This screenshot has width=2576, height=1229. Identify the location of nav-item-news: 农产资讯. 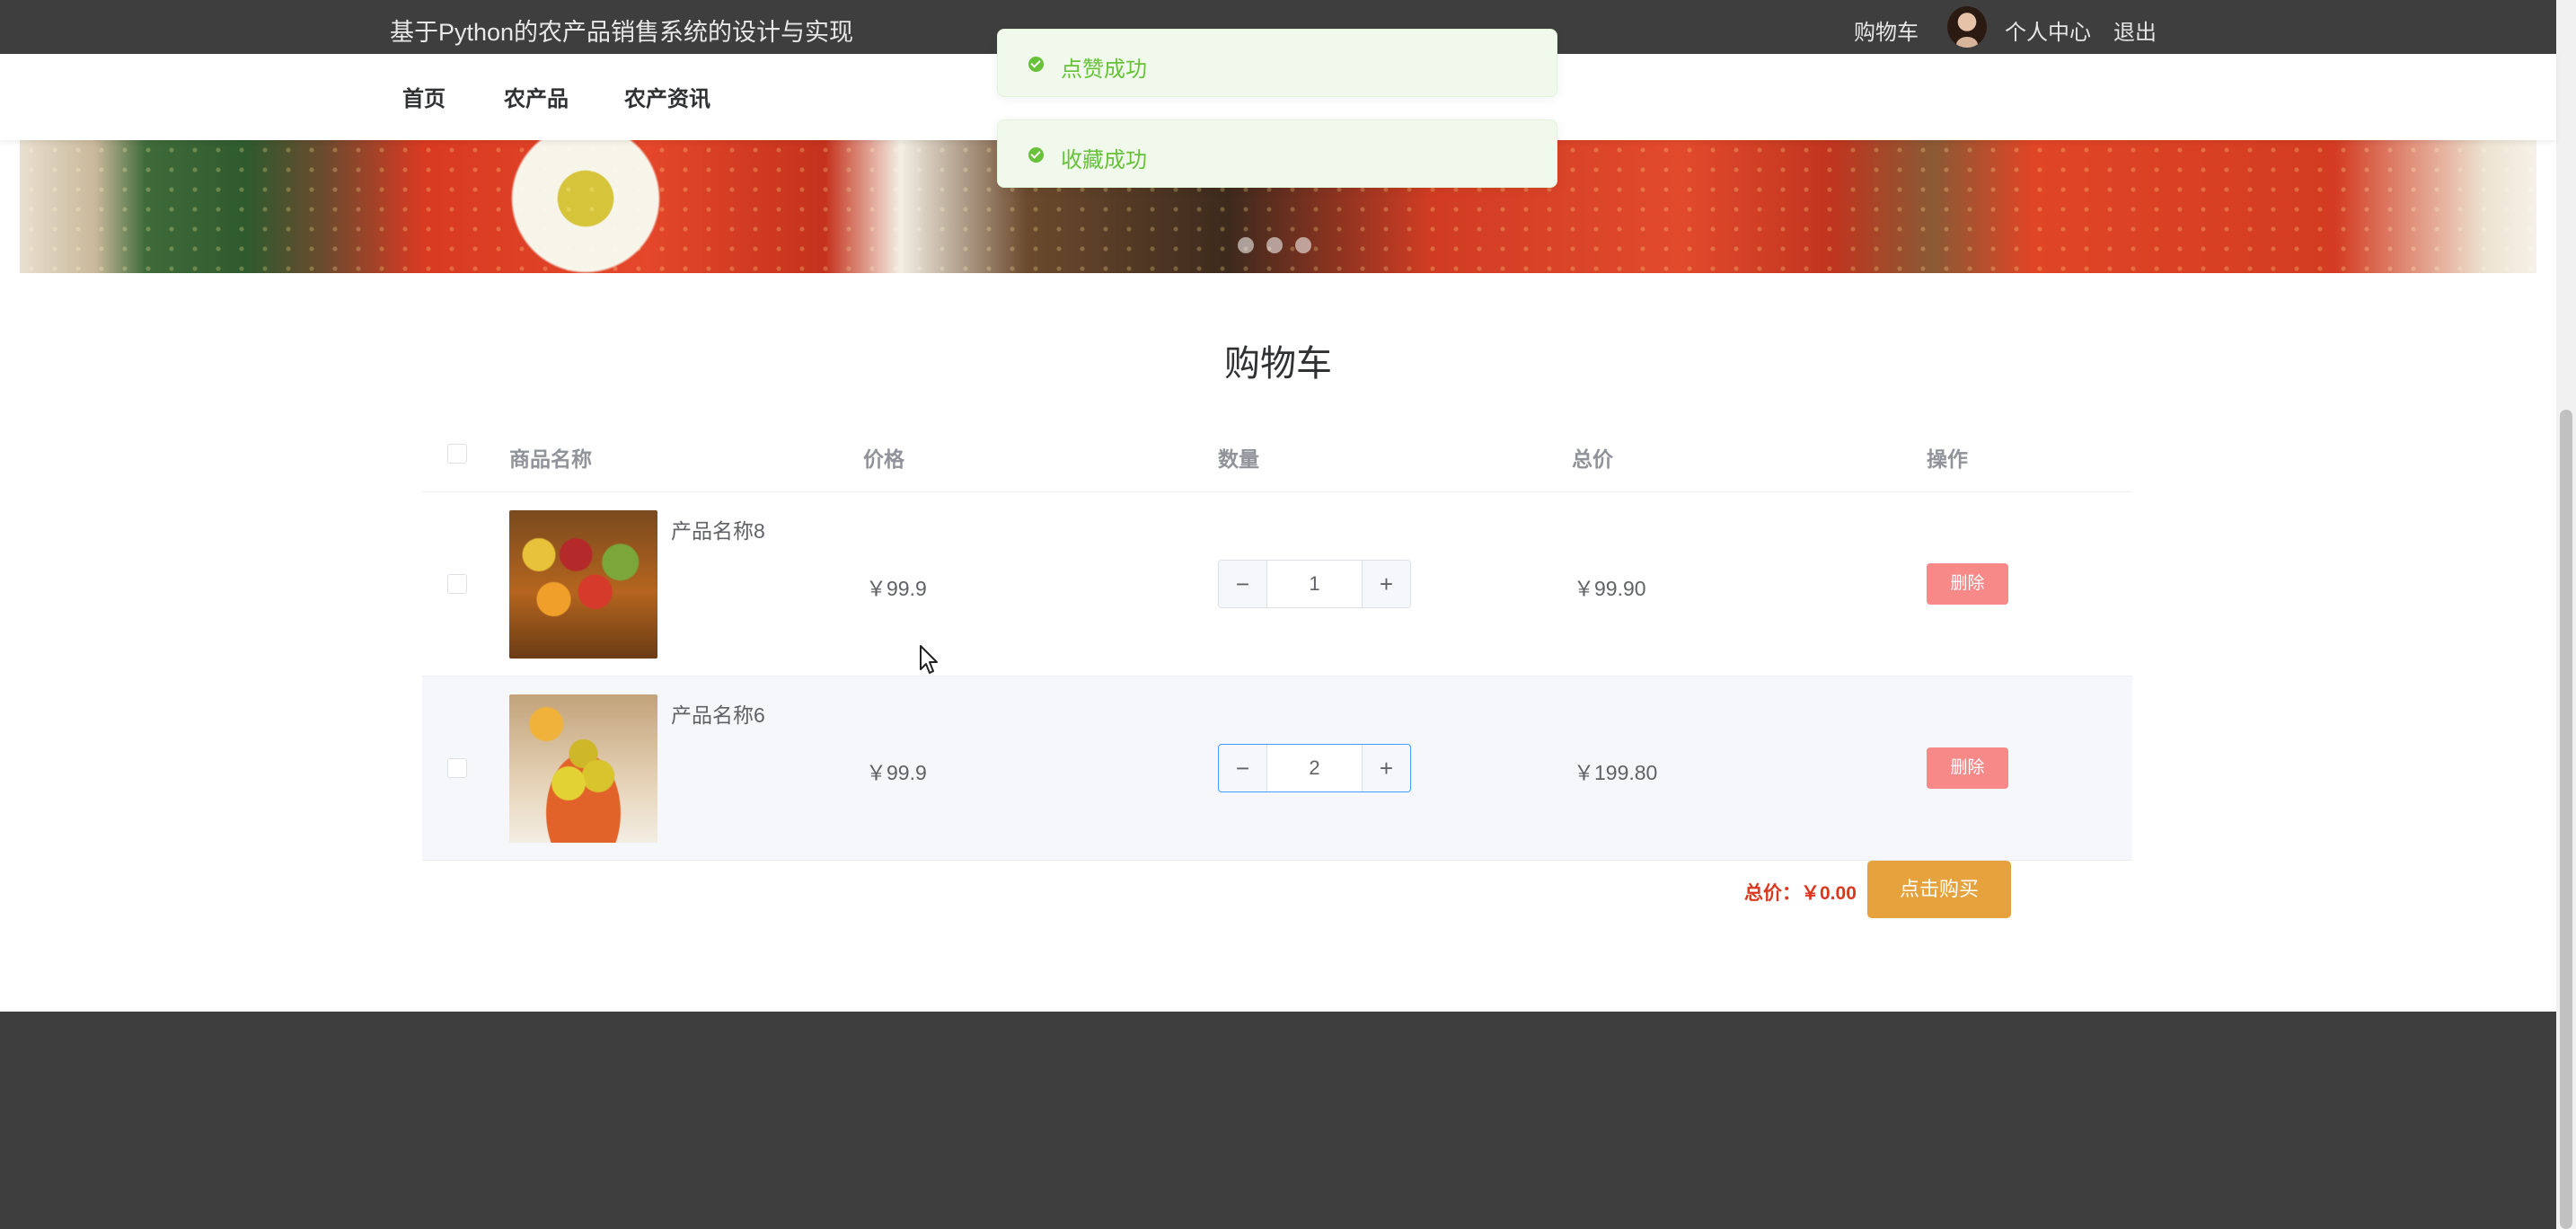
(667, 96).